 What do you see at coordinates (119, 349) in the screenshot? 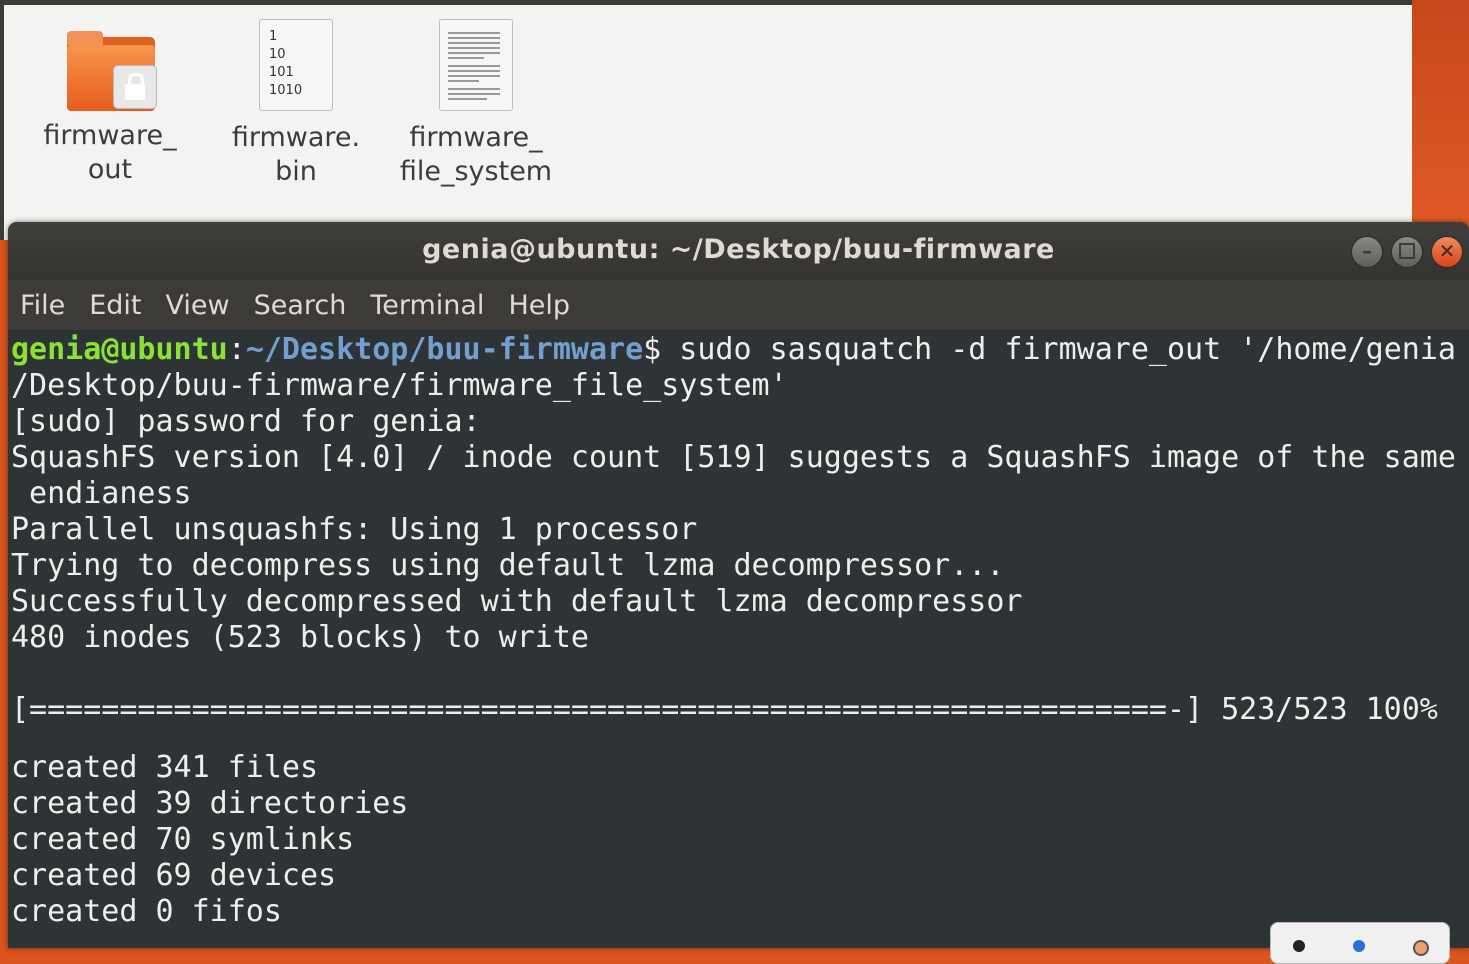
I see `prompt-user: genia@ubuntu` at bounding box center [119, 349].